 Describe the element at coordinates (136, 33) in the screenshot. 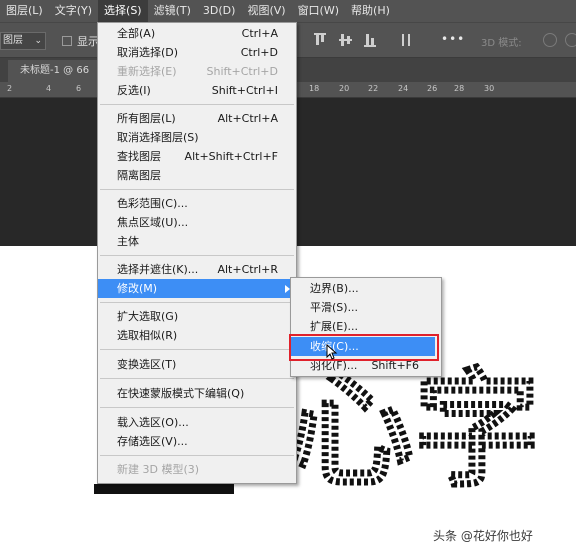

I see `menu-item-label: 全部(A)` at that location.